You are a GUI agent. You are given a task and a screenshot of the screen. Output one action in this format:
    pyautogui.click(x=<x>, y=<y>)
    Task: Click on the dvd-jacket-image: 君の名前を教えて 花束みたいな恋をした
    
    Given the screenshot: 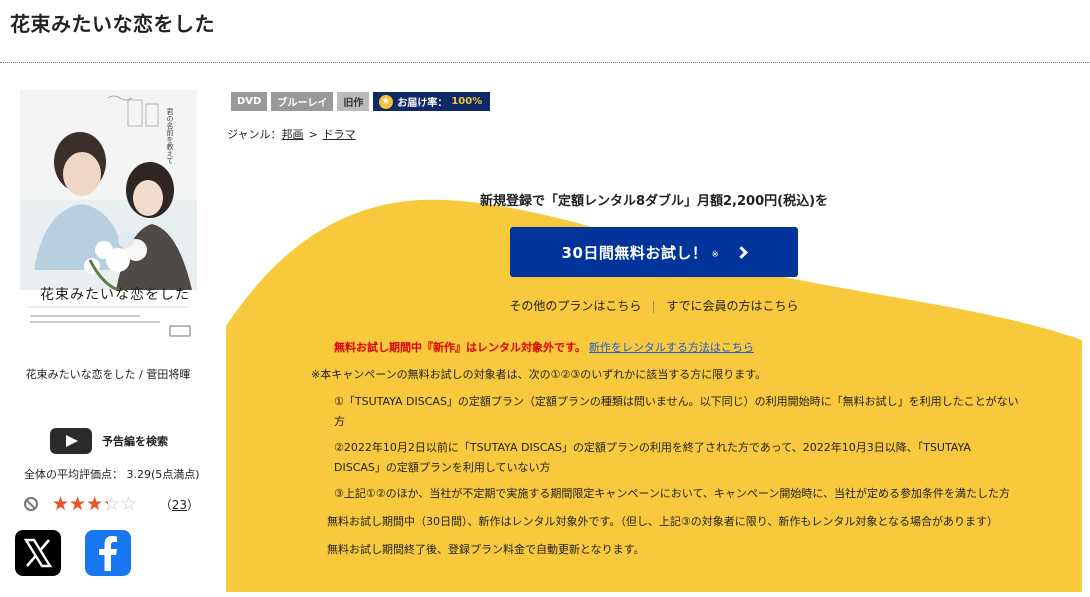 What is the action you would take?
    pyautogui.click(x=108, y=219)
    